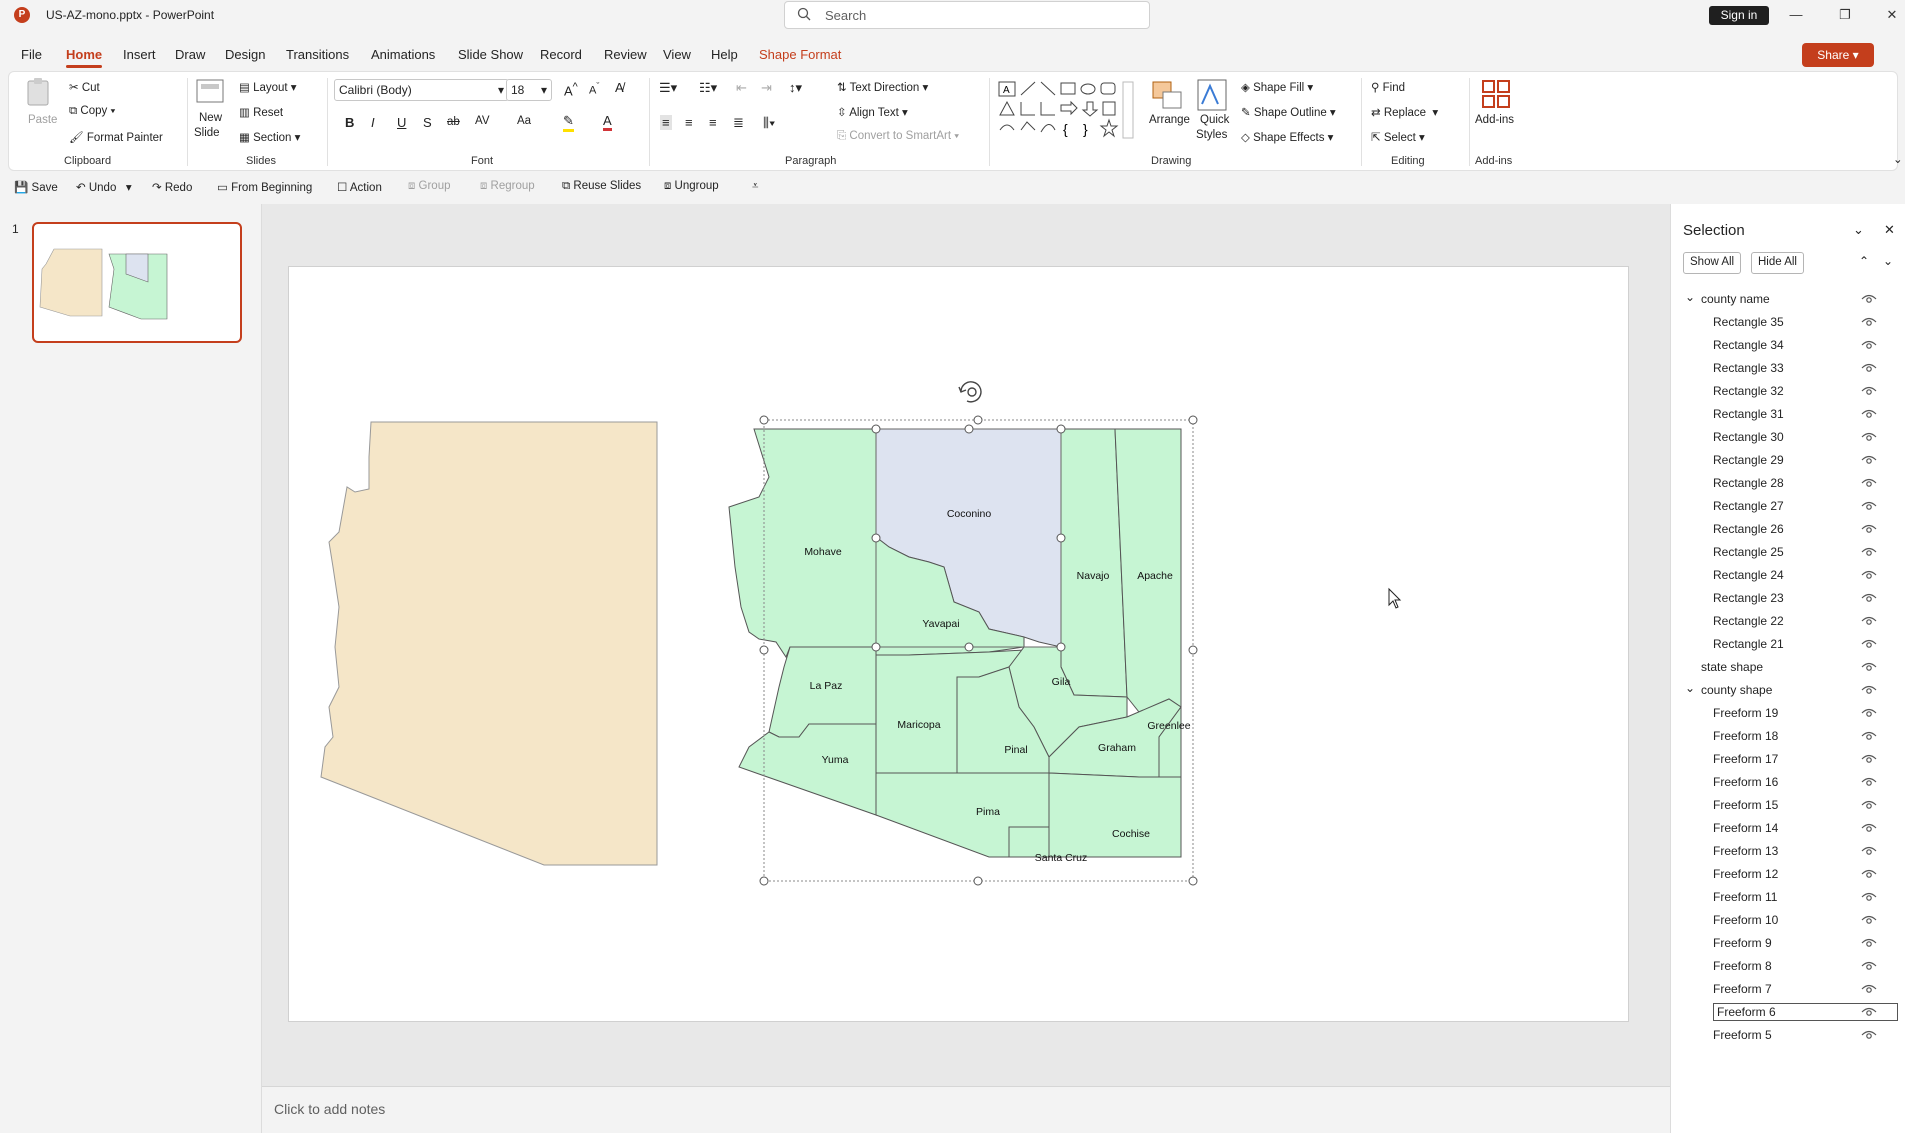  Describe the element at coordinates (1788, 713) in the screenshot. I see `selection-item-row: Freeform 19` at that location.